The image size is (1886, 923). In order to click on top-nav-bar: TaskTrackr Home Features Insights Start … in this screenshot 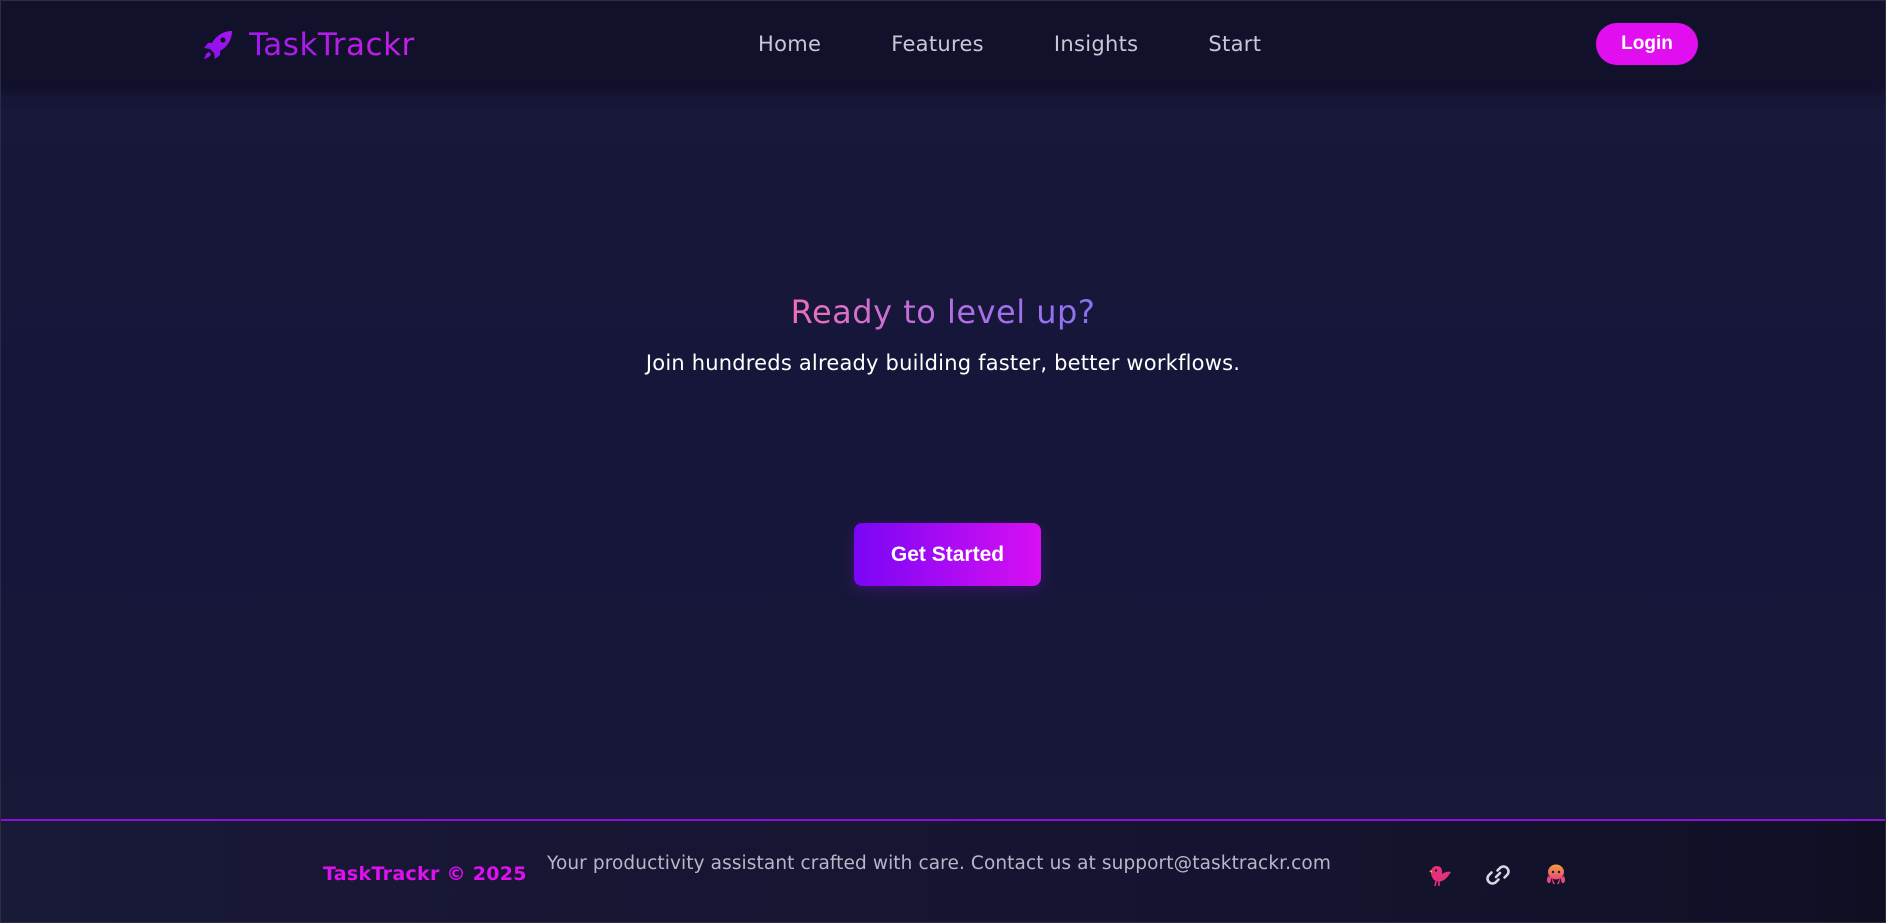, I will do `click(943, 44)`.